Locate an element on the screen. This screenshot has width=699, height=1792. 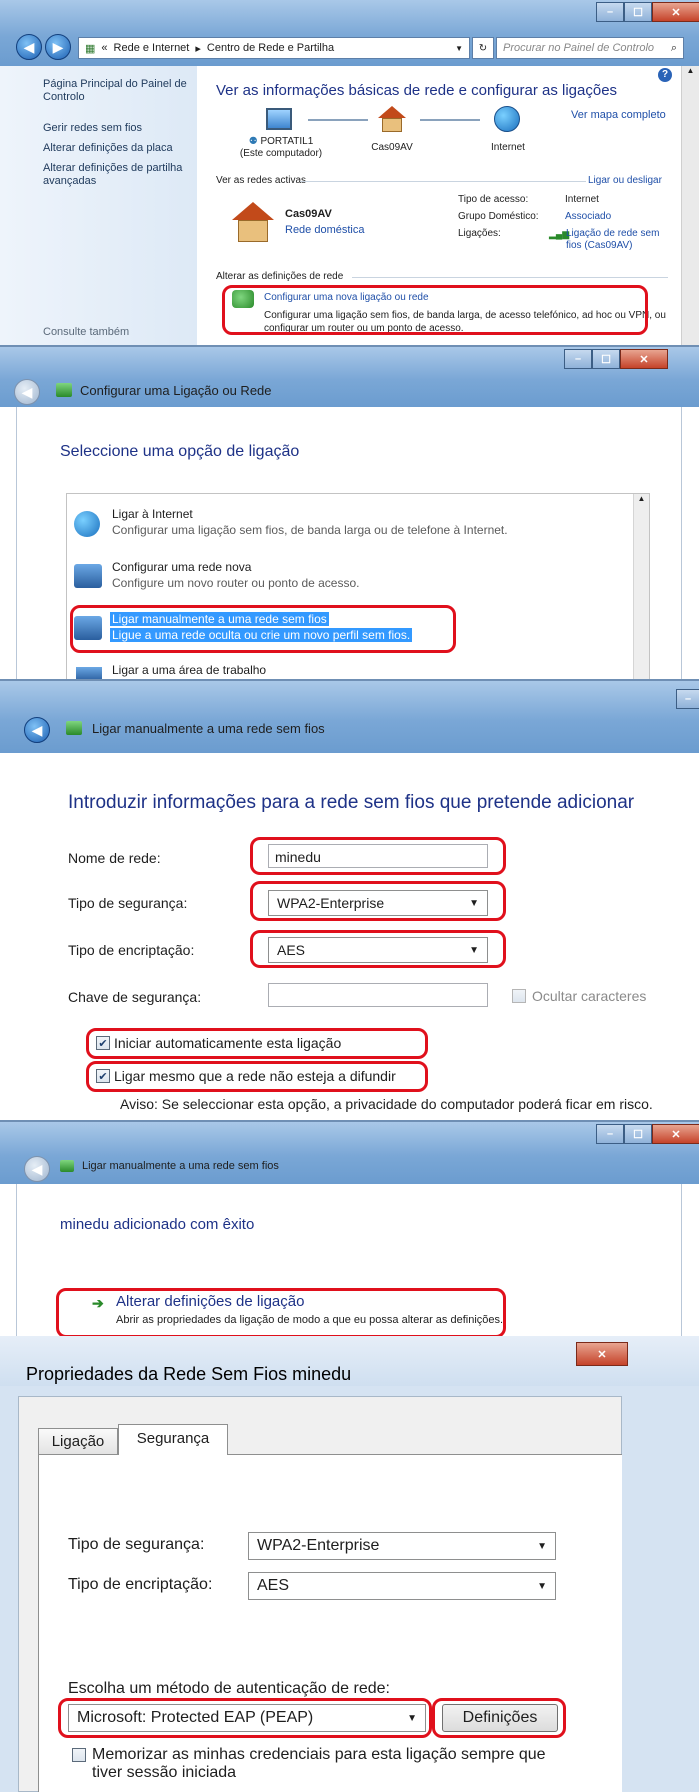
highlight-change-settings is located at coordinates (281, 1312).